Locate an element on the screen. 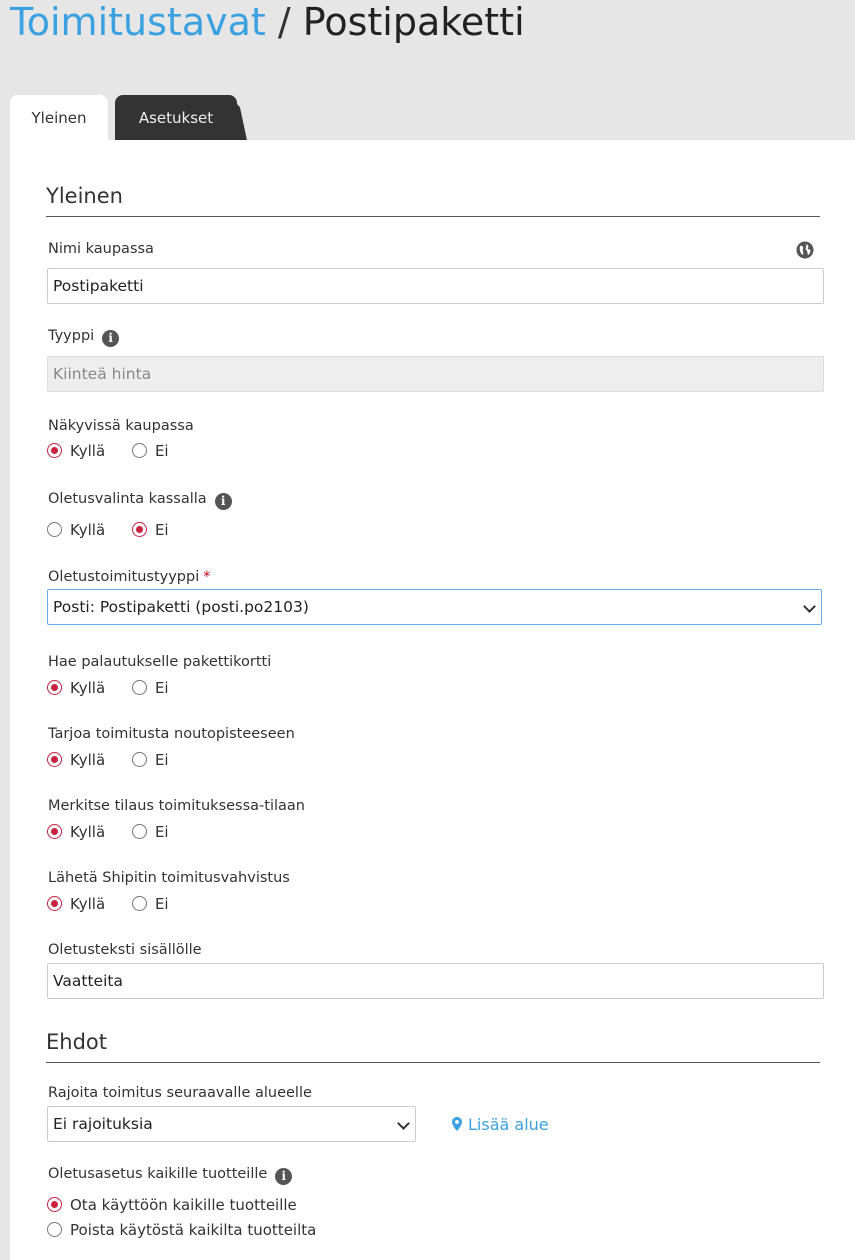 The image size is (855, 1260). globe-icon is located at coordinates (805, 250).